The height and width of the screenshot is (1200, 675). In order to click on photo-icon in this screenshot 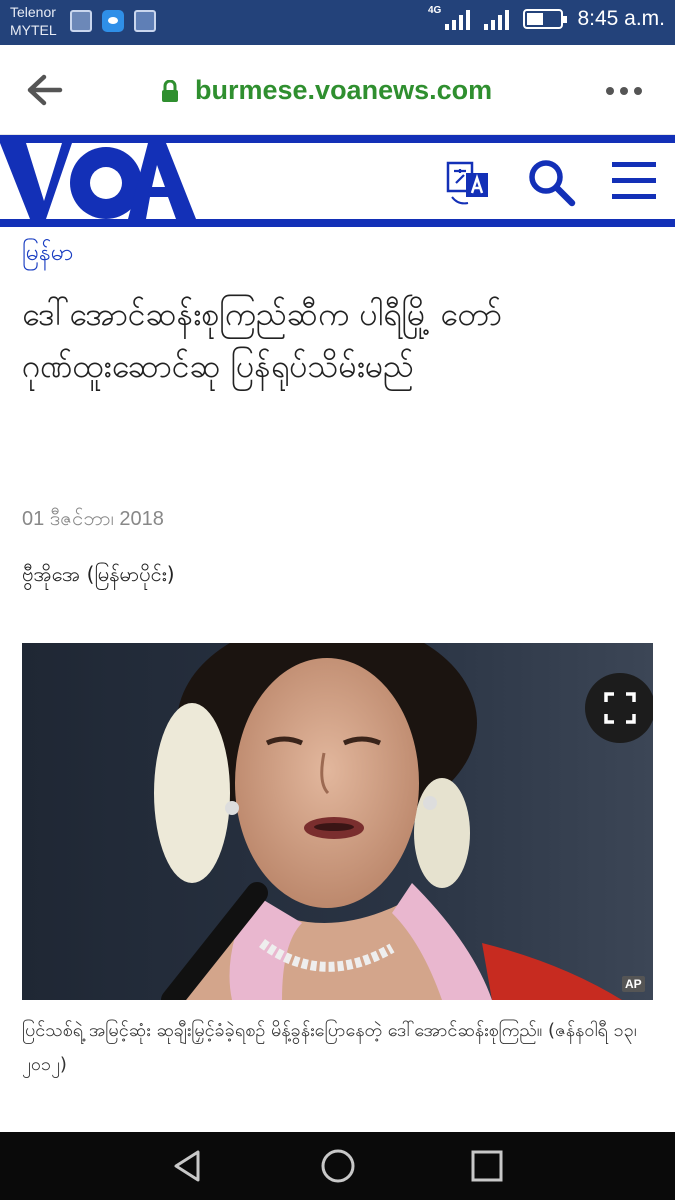, I will do `click(145, 21)`.